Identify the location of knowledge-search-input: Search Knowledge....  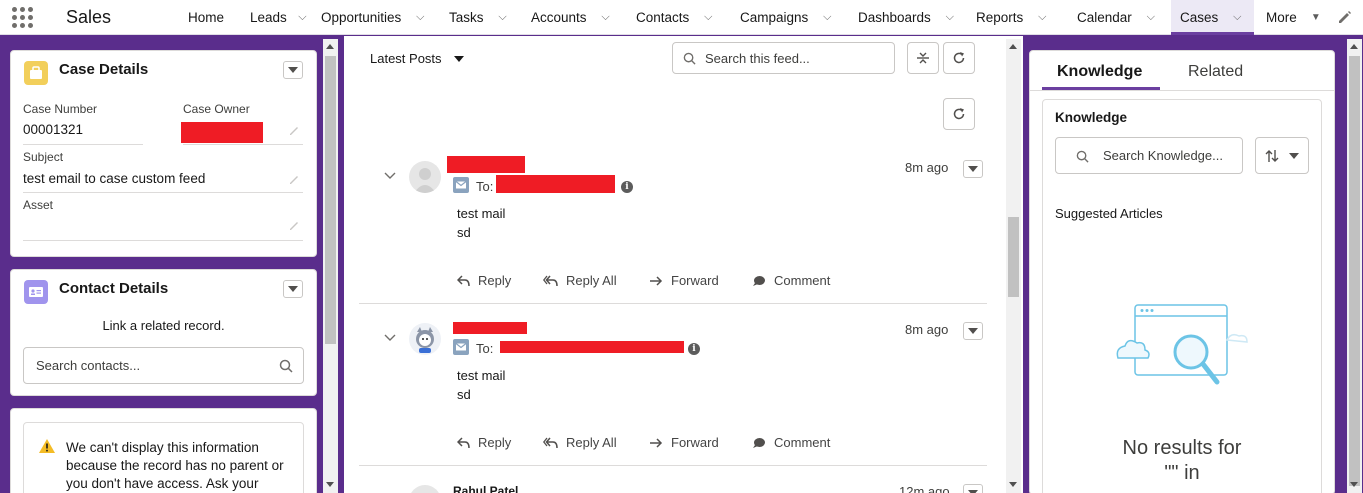
(1149, 155).